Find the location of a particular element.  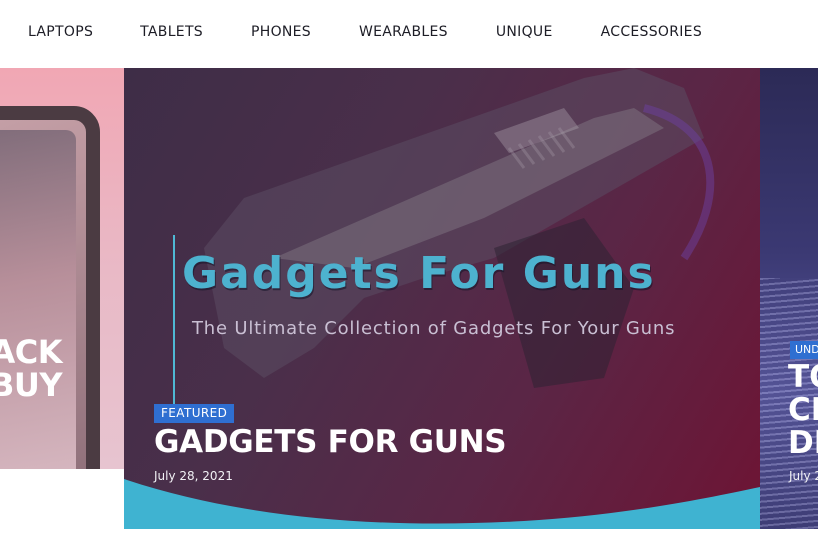

post-title: GADGETS FOR GUNS is located at coordinates (330, 442).